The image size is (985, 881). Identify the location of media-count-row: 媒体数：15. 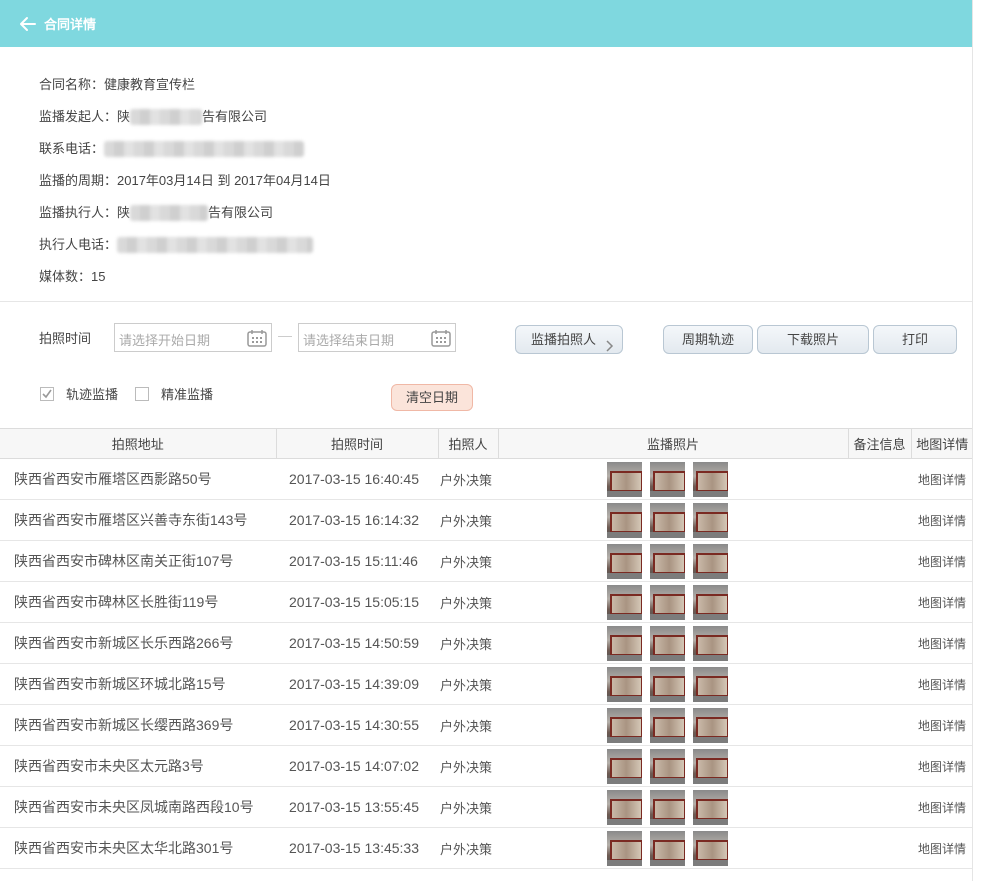
(505, 281).